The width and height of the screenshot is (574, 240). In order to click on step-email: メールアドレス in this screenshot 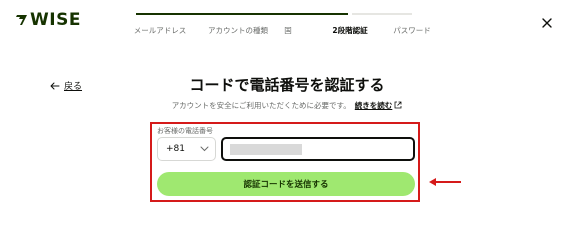, I will do `click(160, 30)`.